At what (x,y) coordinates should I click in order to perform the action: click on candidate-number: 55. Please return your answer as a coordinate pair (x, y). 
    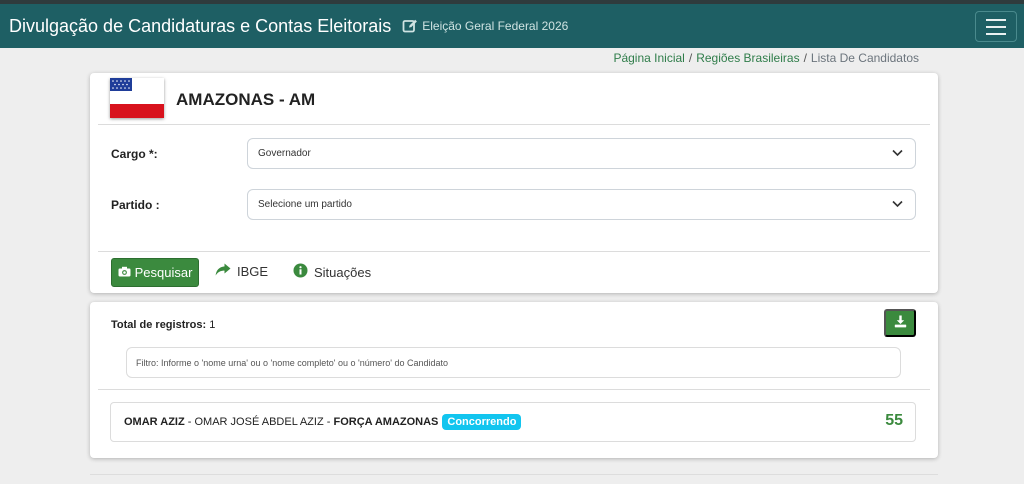
    Looking at the image, I should click on (894, 420).